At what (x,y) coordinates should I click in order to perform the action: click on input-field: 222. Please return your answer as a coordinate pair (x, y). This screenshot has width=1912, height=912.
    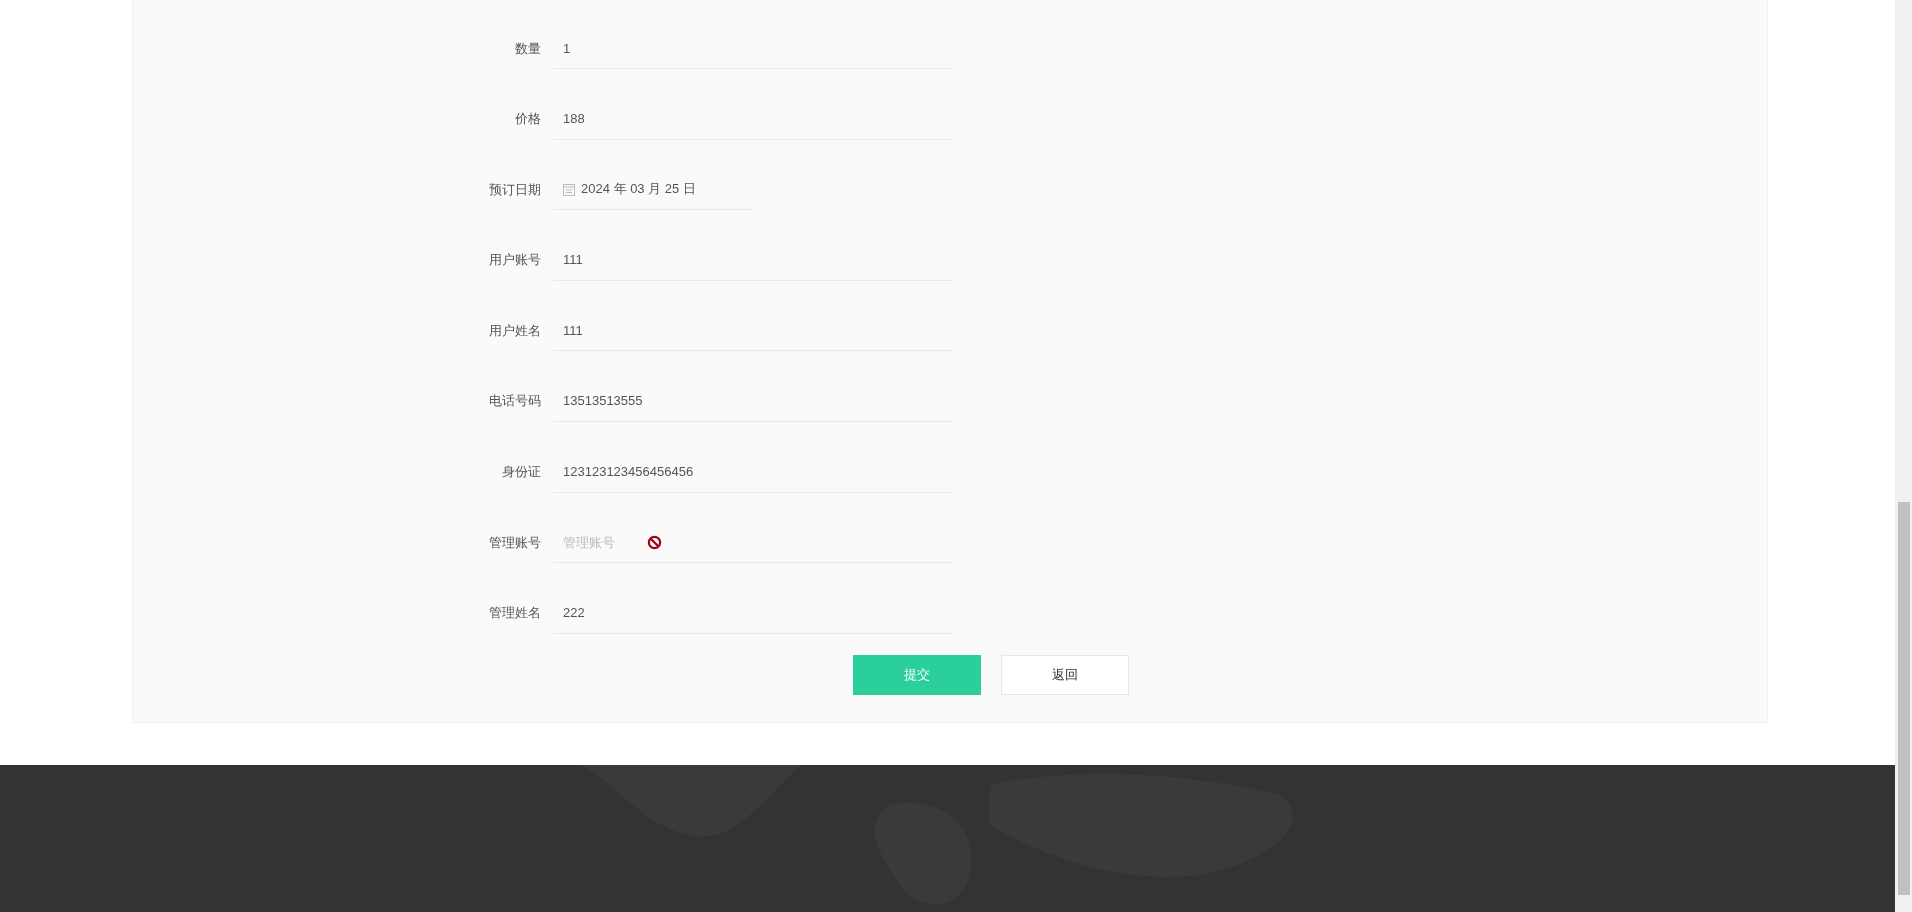
    Looking at the image, I should click on (753, 613).